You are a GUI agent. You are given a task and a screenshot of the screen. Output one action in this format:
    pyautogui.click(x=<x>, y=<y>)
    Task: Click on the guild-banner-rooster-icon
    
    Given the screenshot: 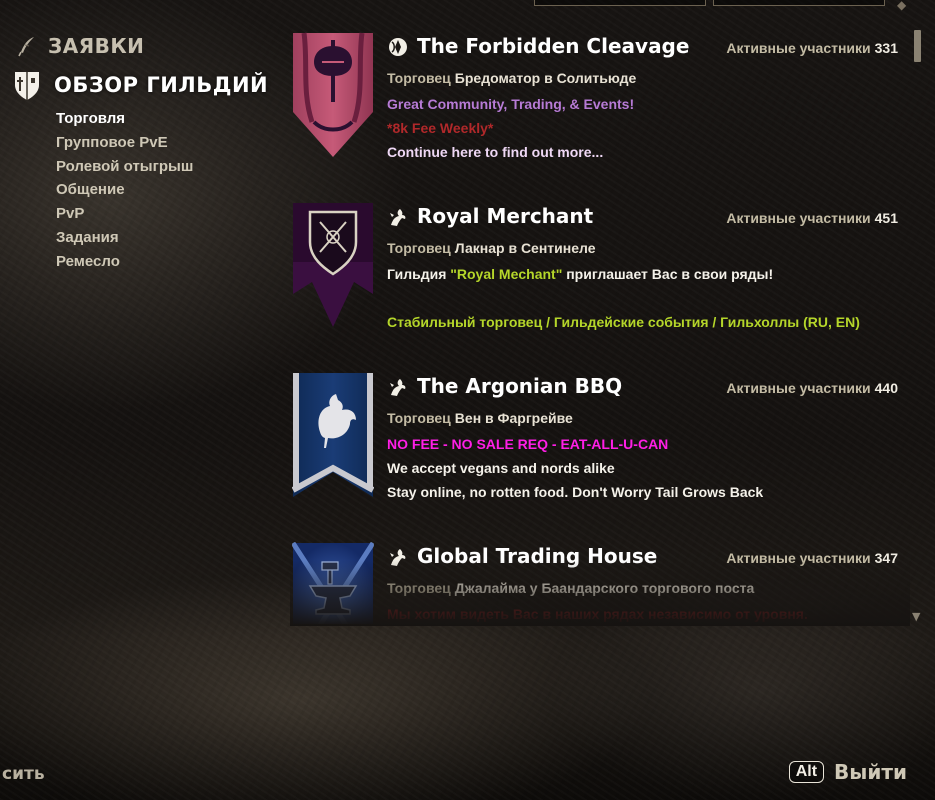 What is the action you would take?
    pyautogui.click(x=333, y=435)
    